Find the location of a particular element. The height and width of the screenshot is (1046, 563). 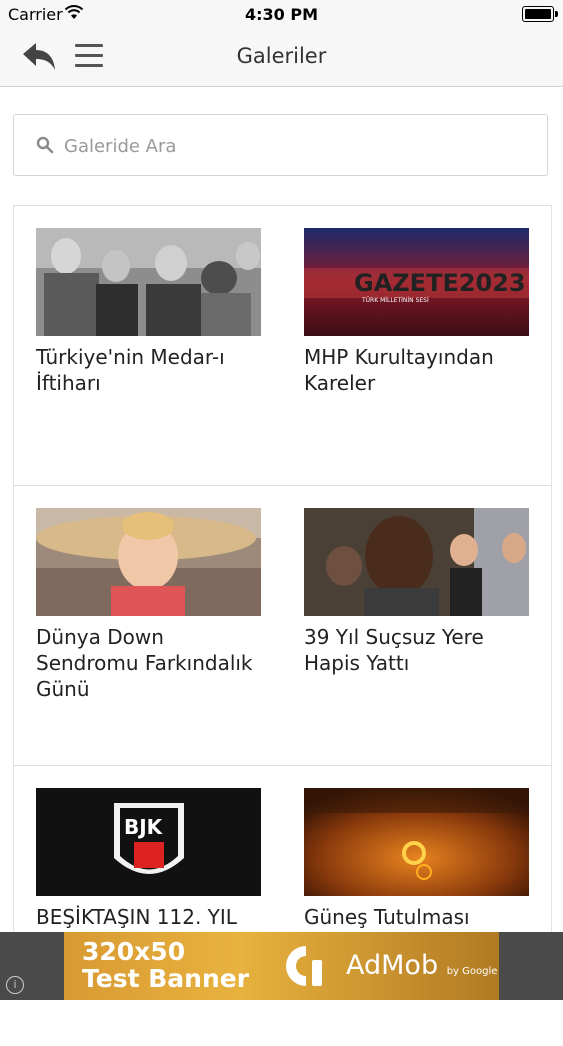

navigation-bar: Galeriler is located at coordinates (281, 57).